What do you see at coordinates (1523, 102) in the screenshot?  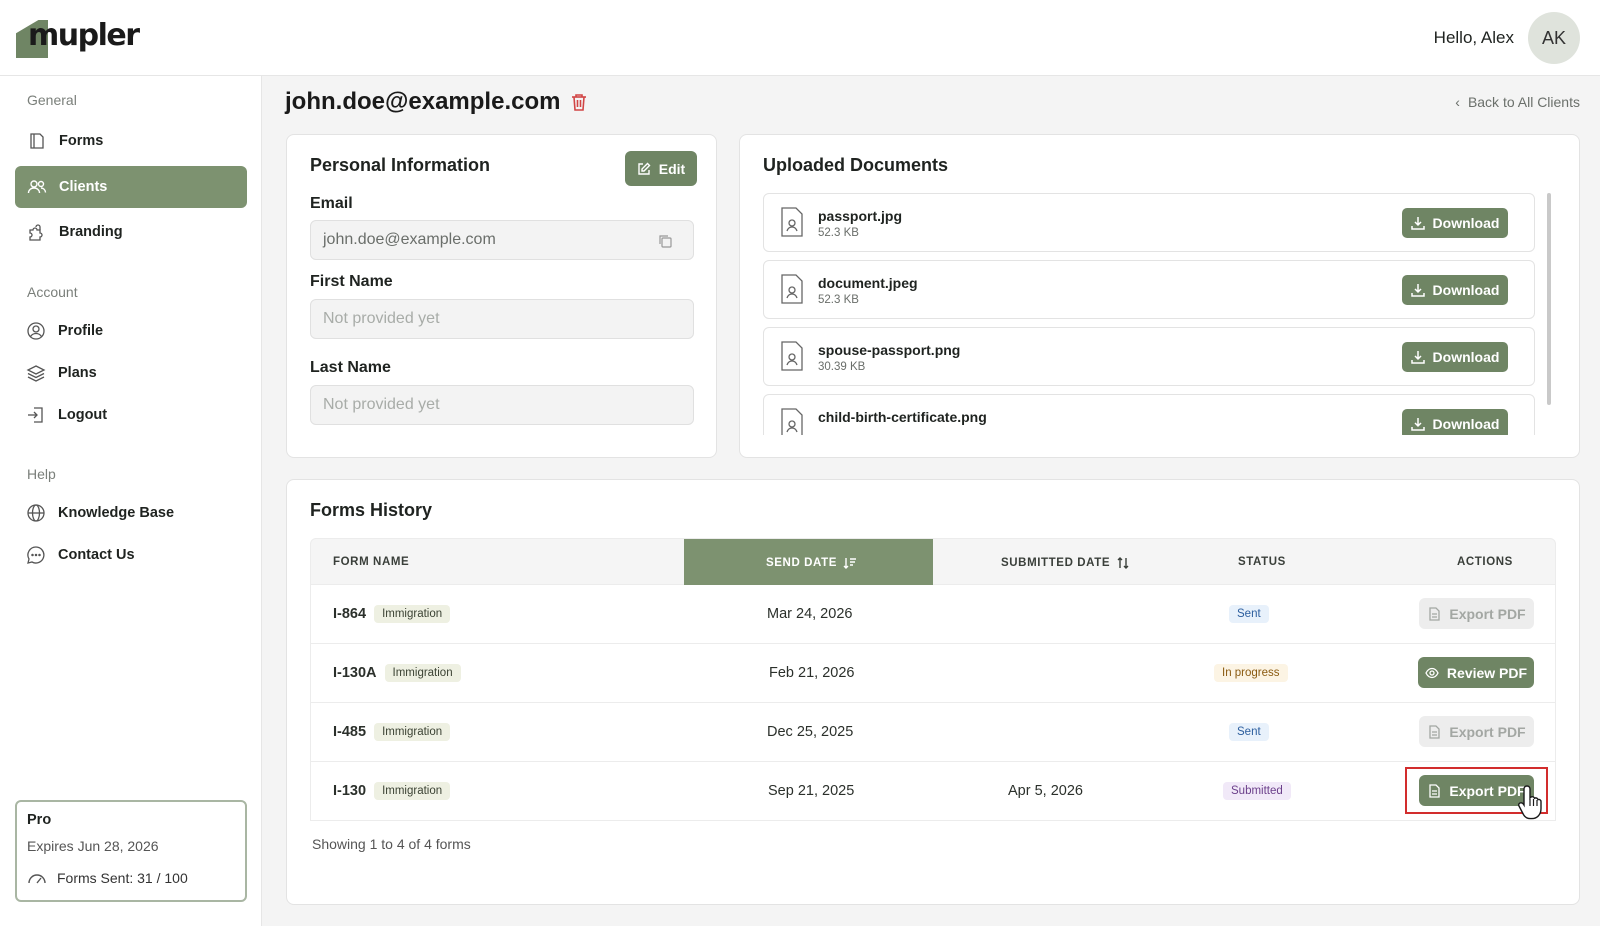 I see `back-link-label: Back to All Clients` at bounding box center [1523, 102].